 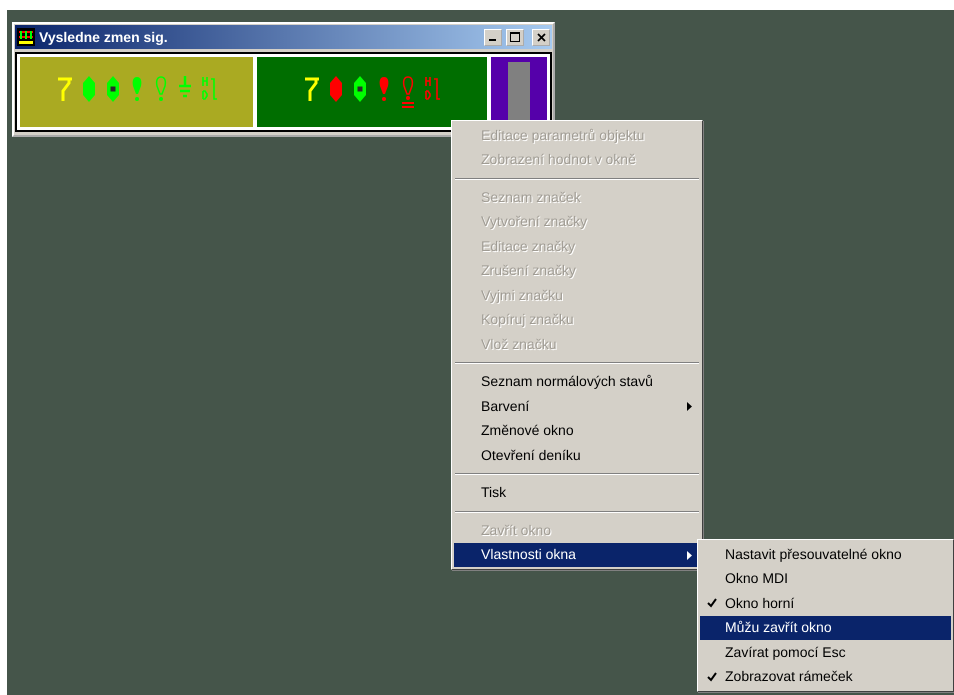 I want to click on close-button, so click(x=541, y=37).